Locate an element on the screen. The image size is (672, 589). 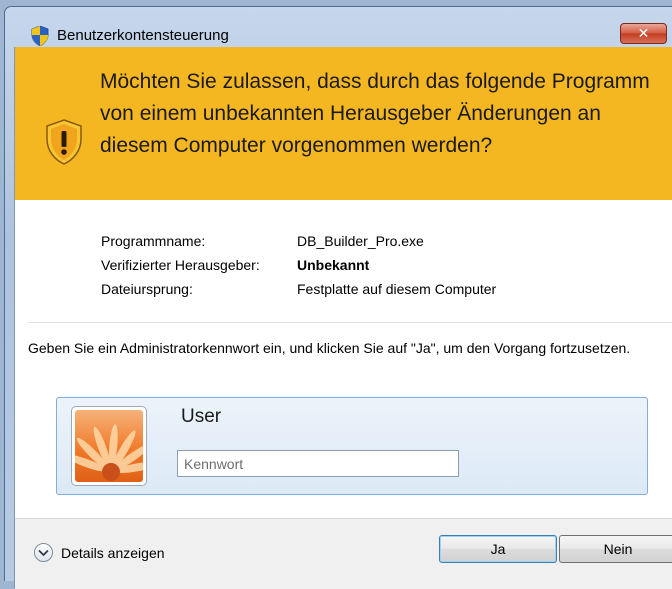
window-title: Benutzerkontensteuerung is located at coordinates (143, 35).